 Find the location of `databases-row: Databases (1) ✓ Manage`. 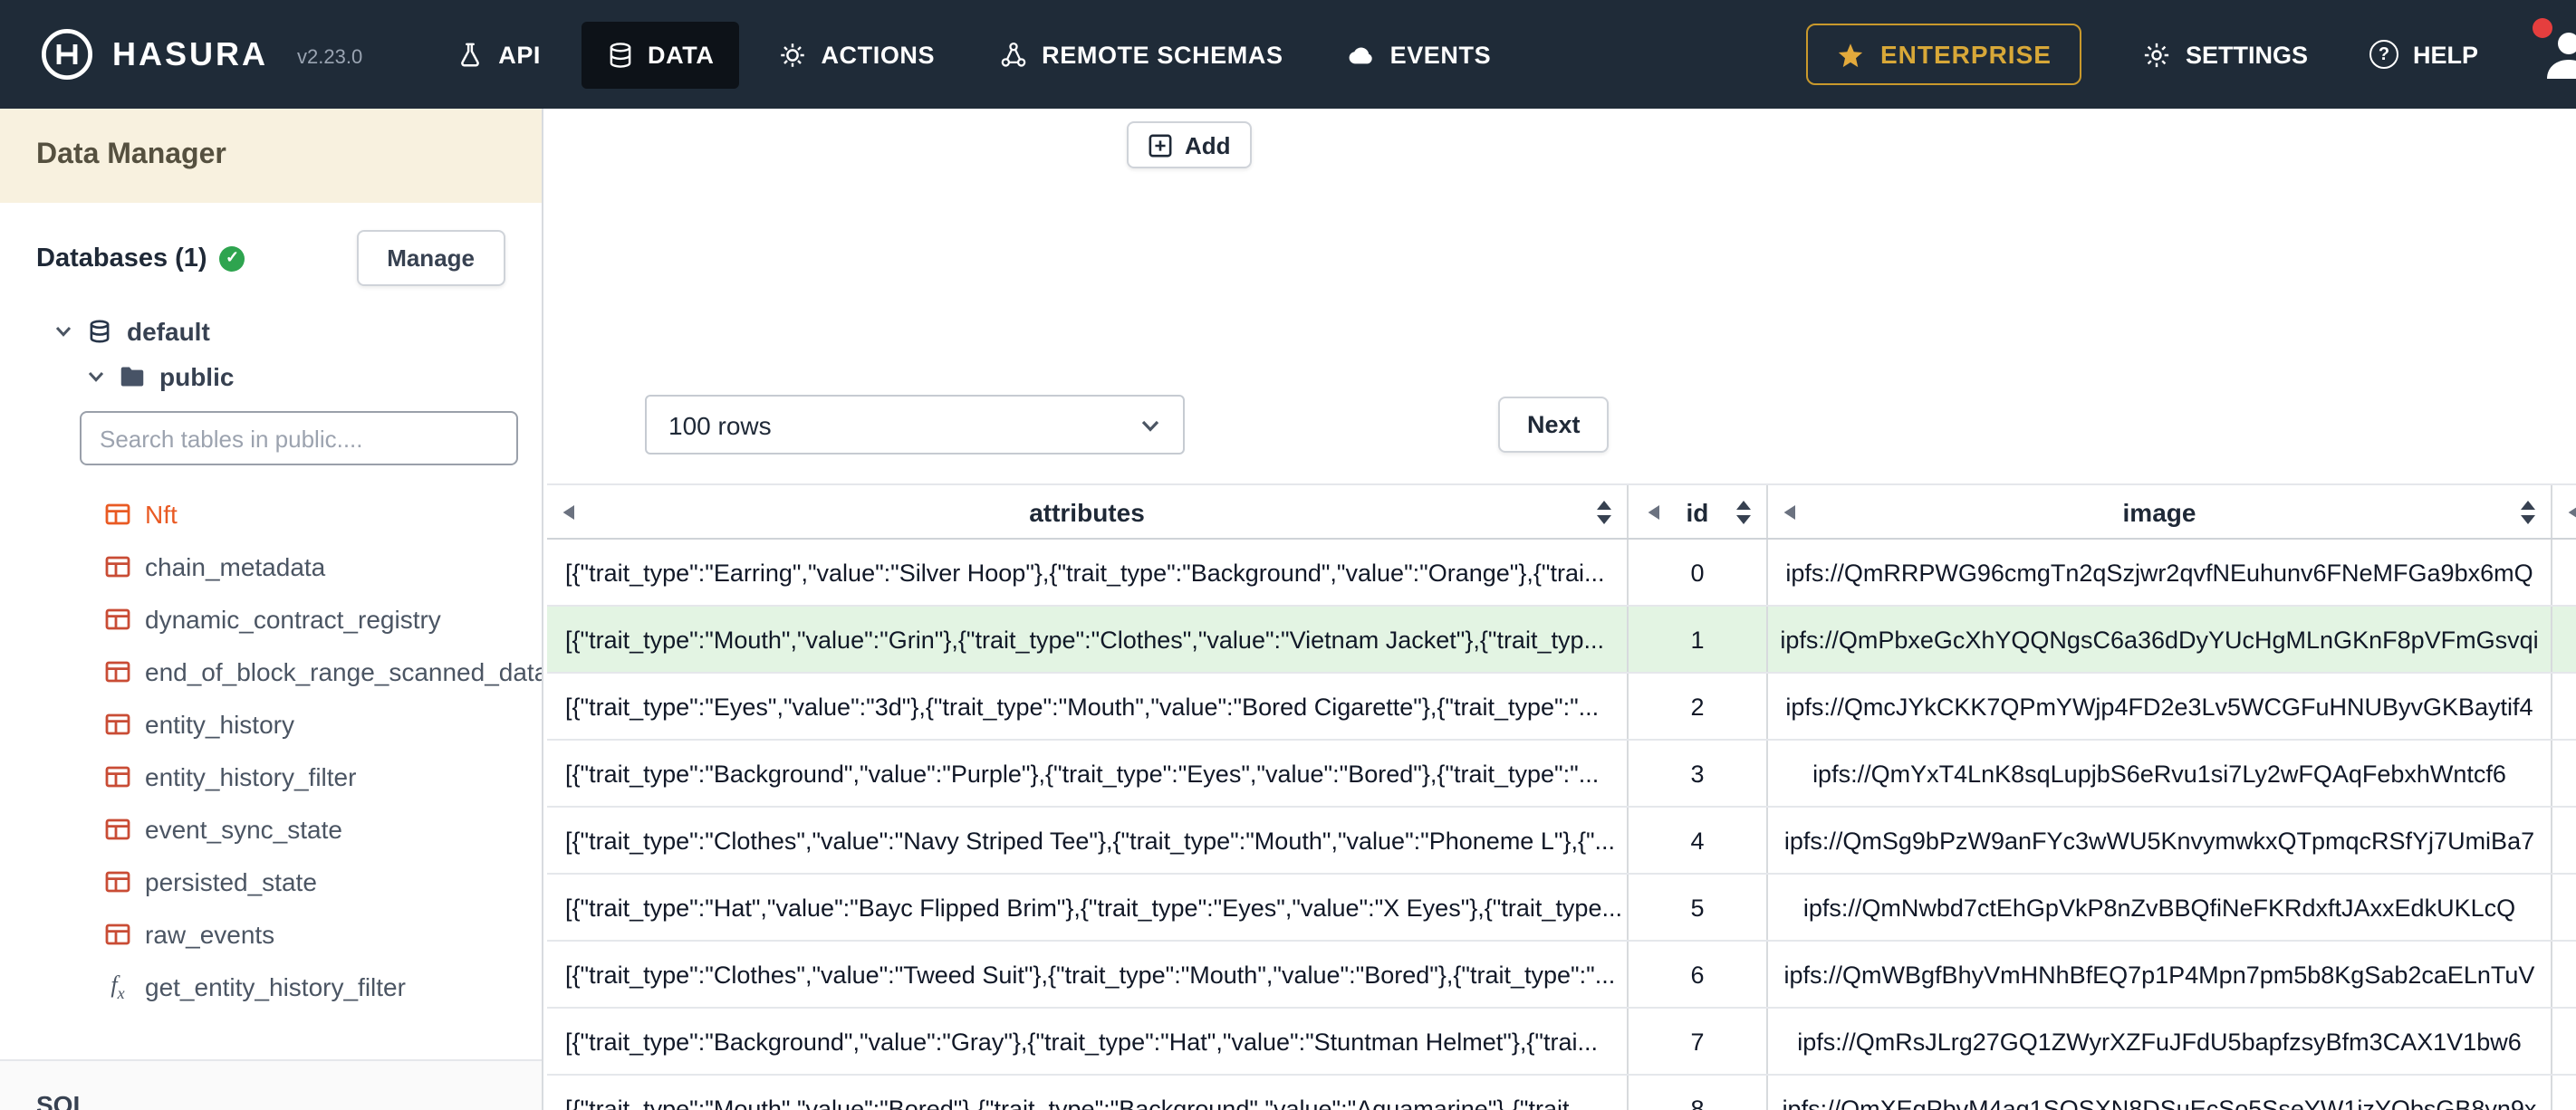

databases-row: Databases (1) ✓ Manage is located at coordinates (270, 258).